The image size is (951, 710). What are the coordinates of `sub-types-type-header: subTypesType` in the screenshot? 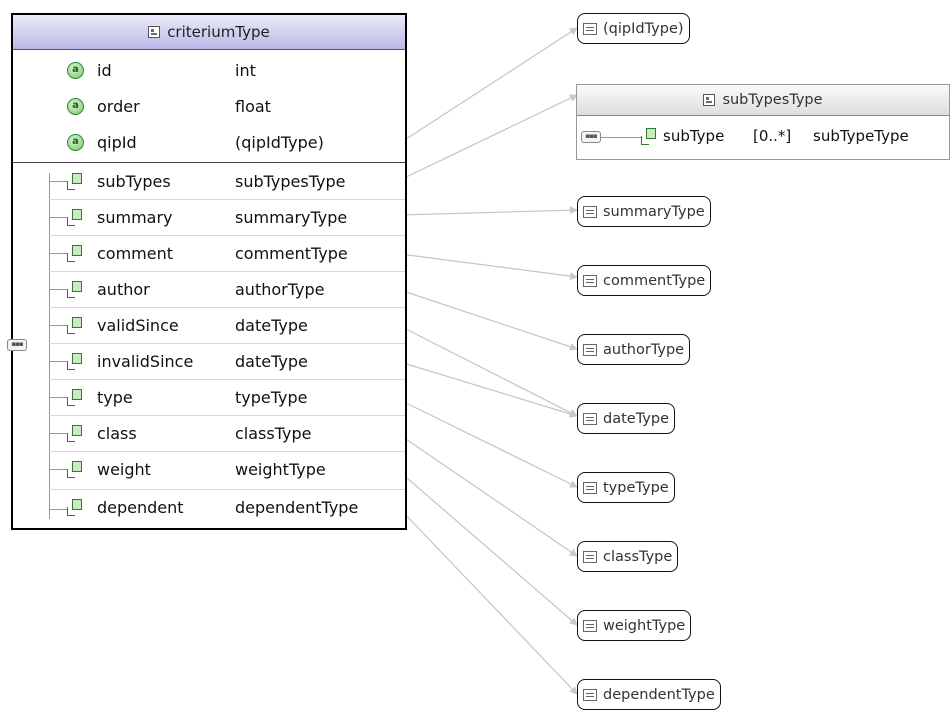 It's located at (763, 100).